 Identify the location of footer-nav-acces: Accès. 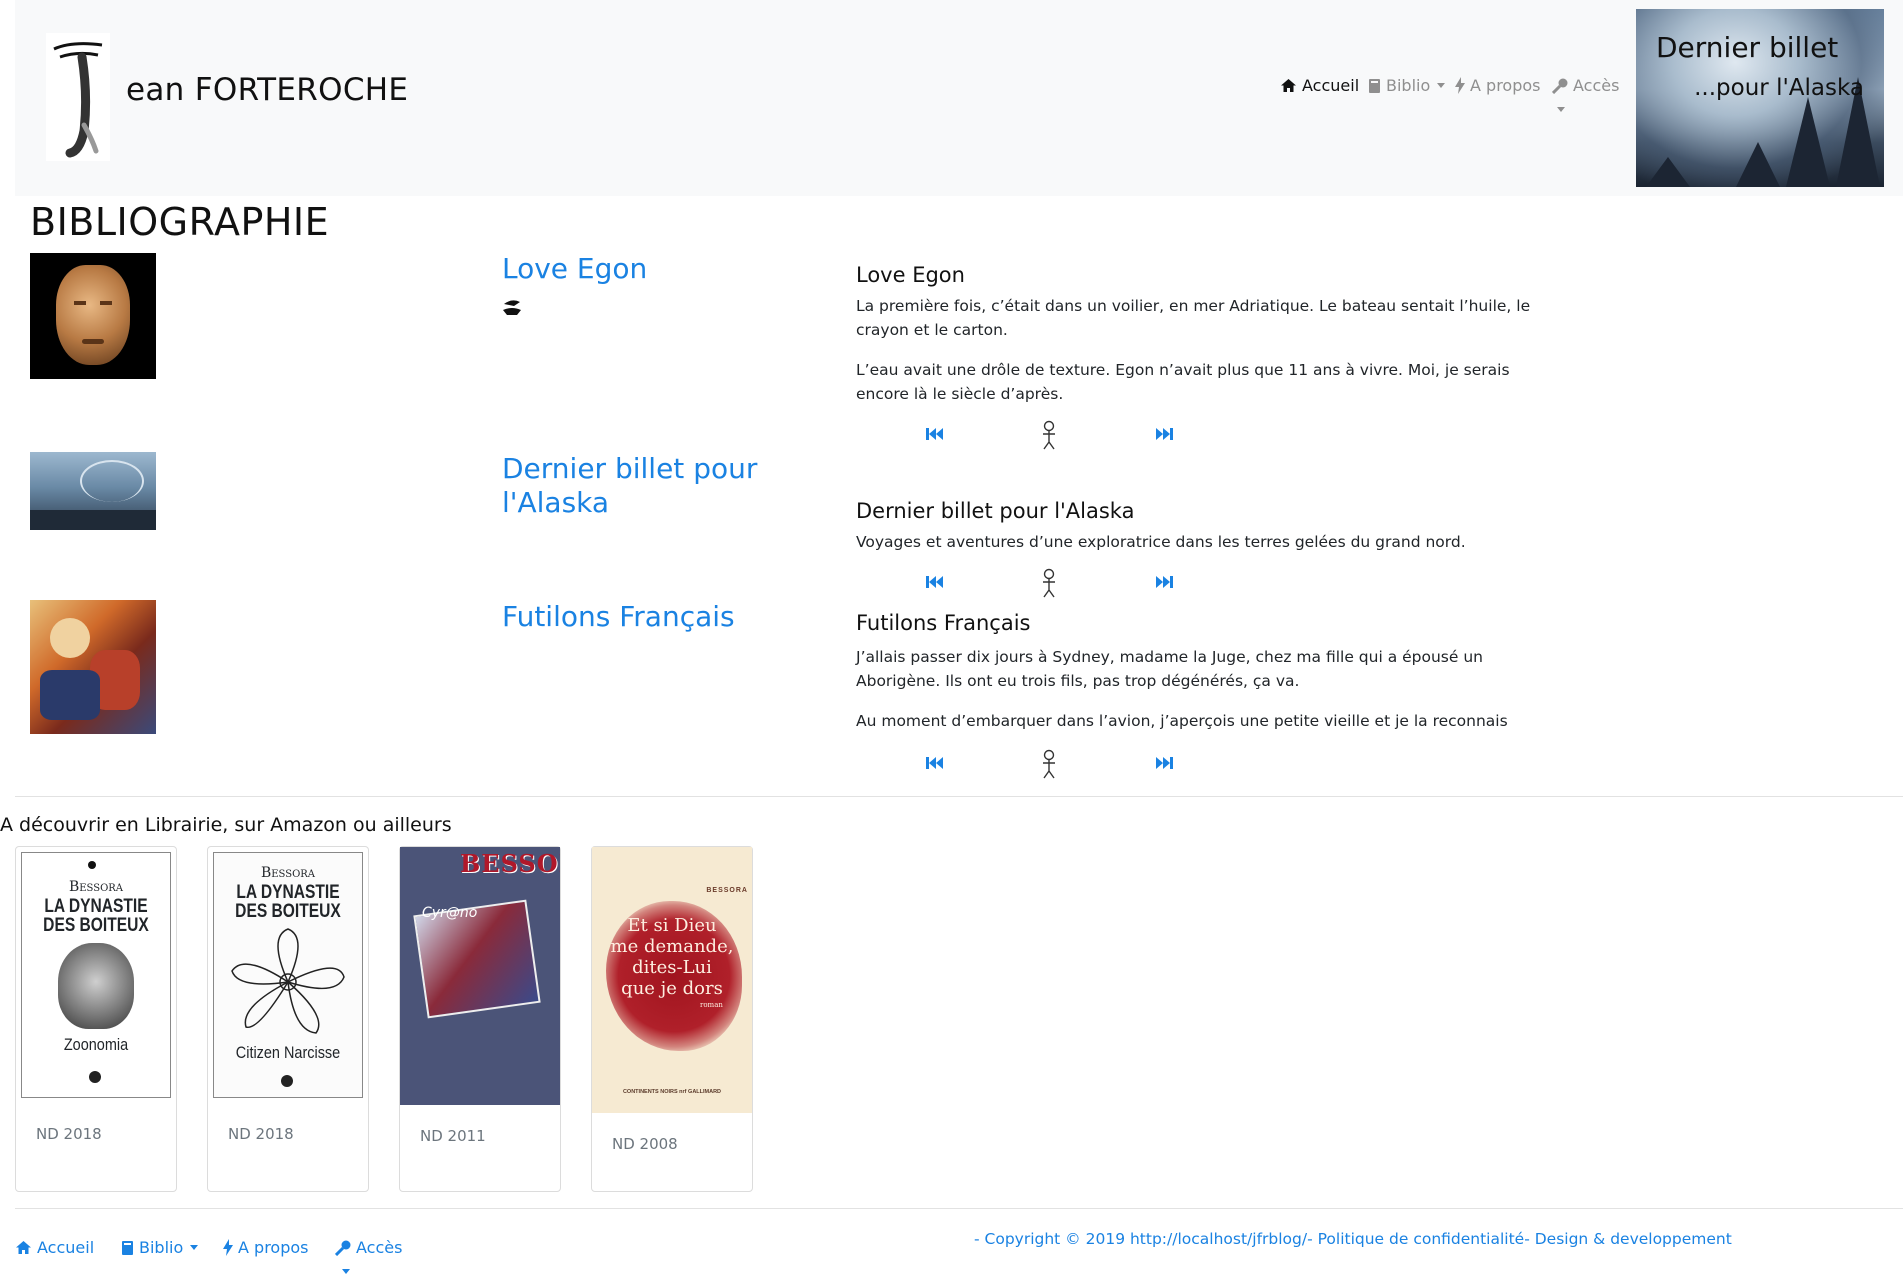
(368, 1247).